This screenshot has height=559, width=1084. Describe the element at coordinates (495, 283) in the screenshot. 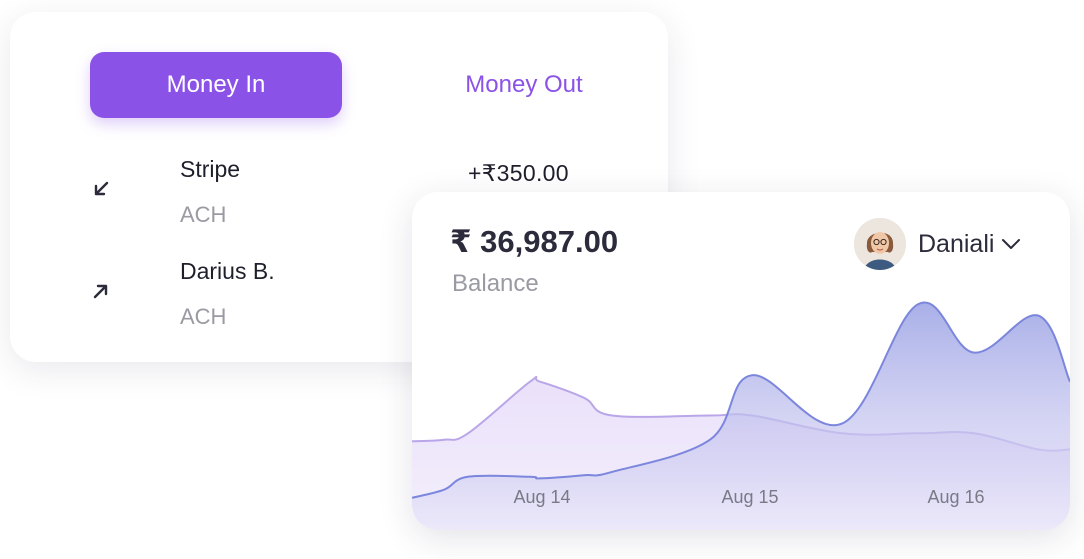

I see `balance-label: Balance` at that location.